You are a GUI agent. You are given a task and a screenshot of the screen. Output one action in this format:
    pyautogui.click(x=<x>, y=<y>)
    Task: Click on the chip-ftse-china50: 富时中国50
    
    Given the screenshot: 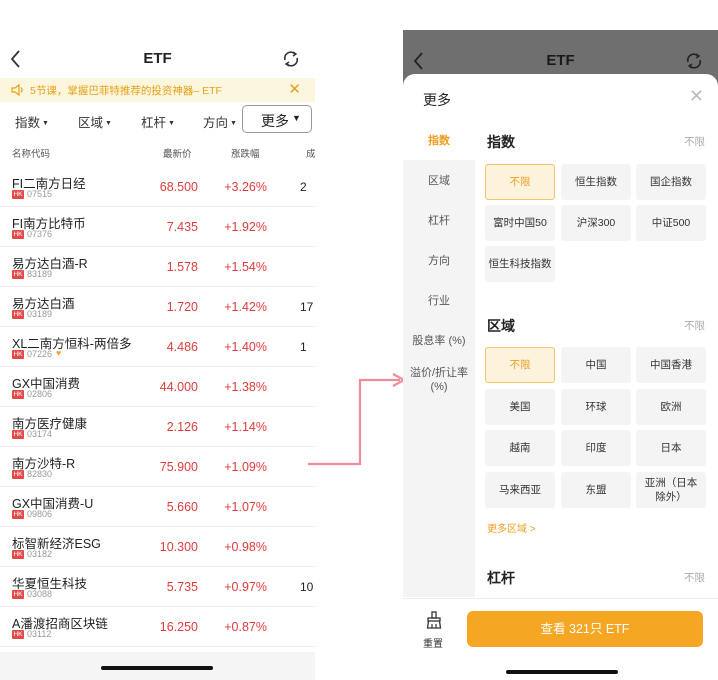 What is the action you would take?
    pyautogui.click(x=520, y=223)
    